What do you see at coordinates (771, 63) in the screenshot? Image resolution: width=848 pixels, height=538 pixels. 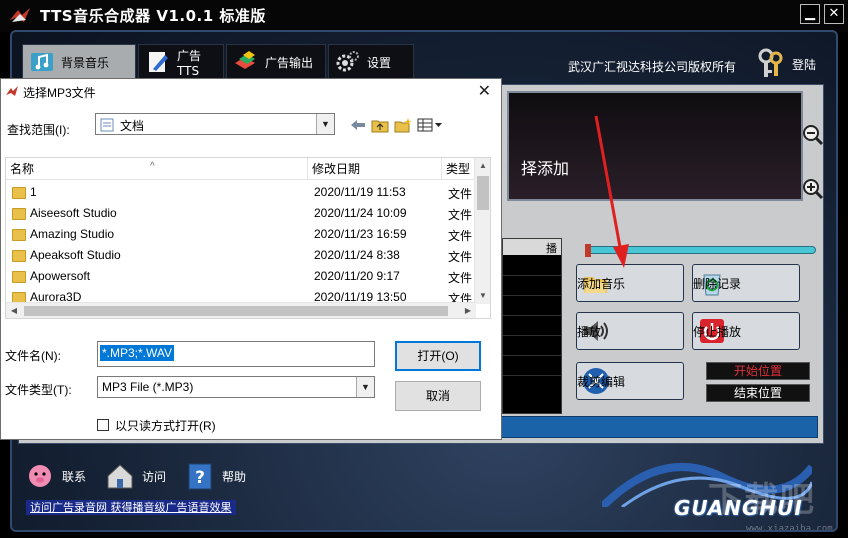 I see `keys-icon` at bounding box center [771, 63].